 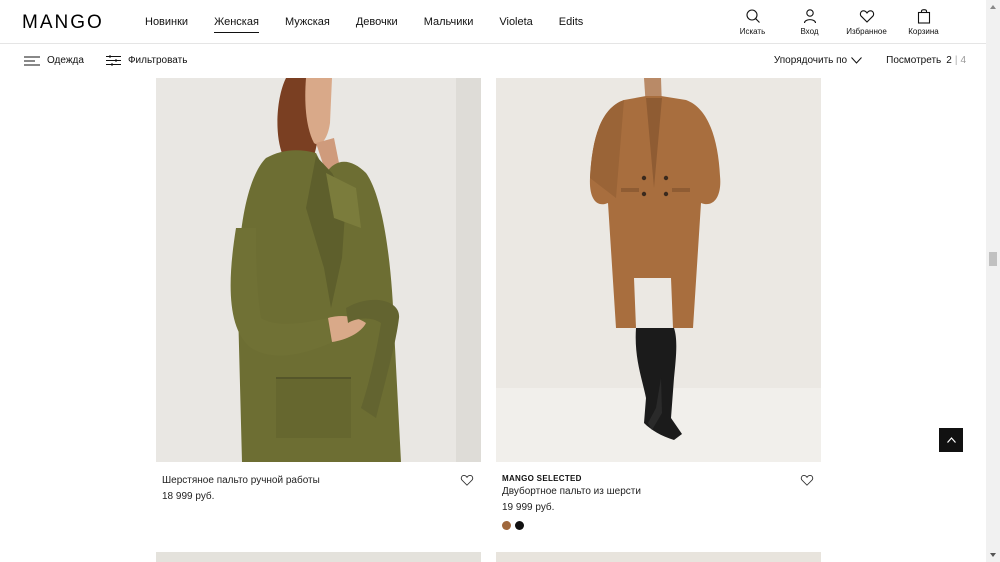 I want to click on user-icon, so click(x=809, y=16).